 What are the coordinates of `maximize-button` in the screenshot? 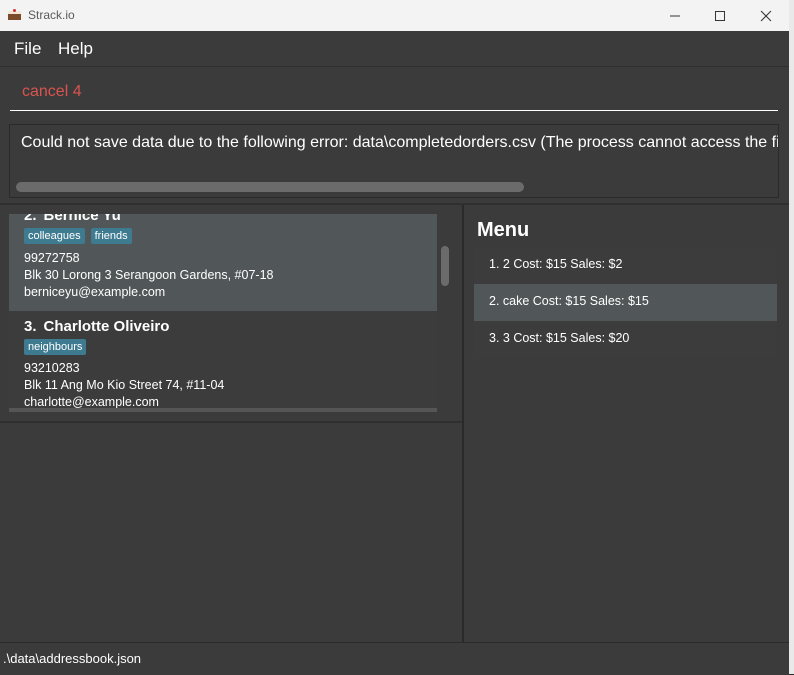 It's located at (720, 15).